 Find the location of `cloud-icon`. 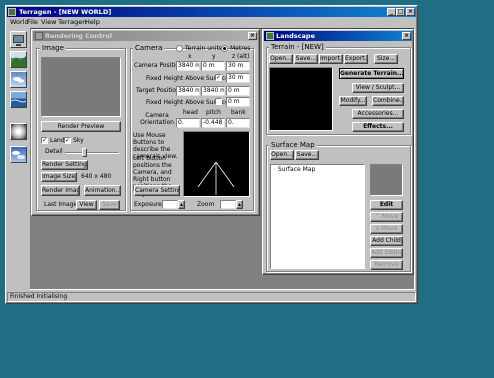

cloud-icon is located at coordinates (18, 154).